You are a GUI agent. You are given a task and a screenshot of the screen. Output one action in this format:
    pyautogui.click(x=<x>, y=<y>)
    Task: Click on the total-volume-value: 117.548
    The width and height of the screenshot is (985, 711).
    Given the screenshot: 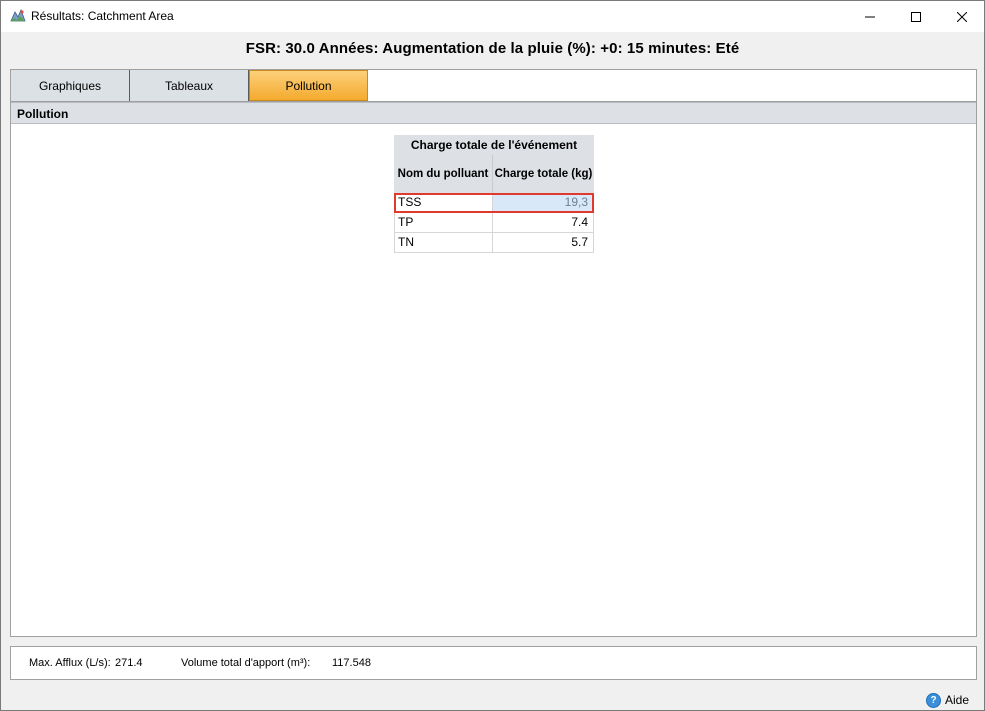 What is the action you would take?
    pyautogui.click(x=351, y=663)
    